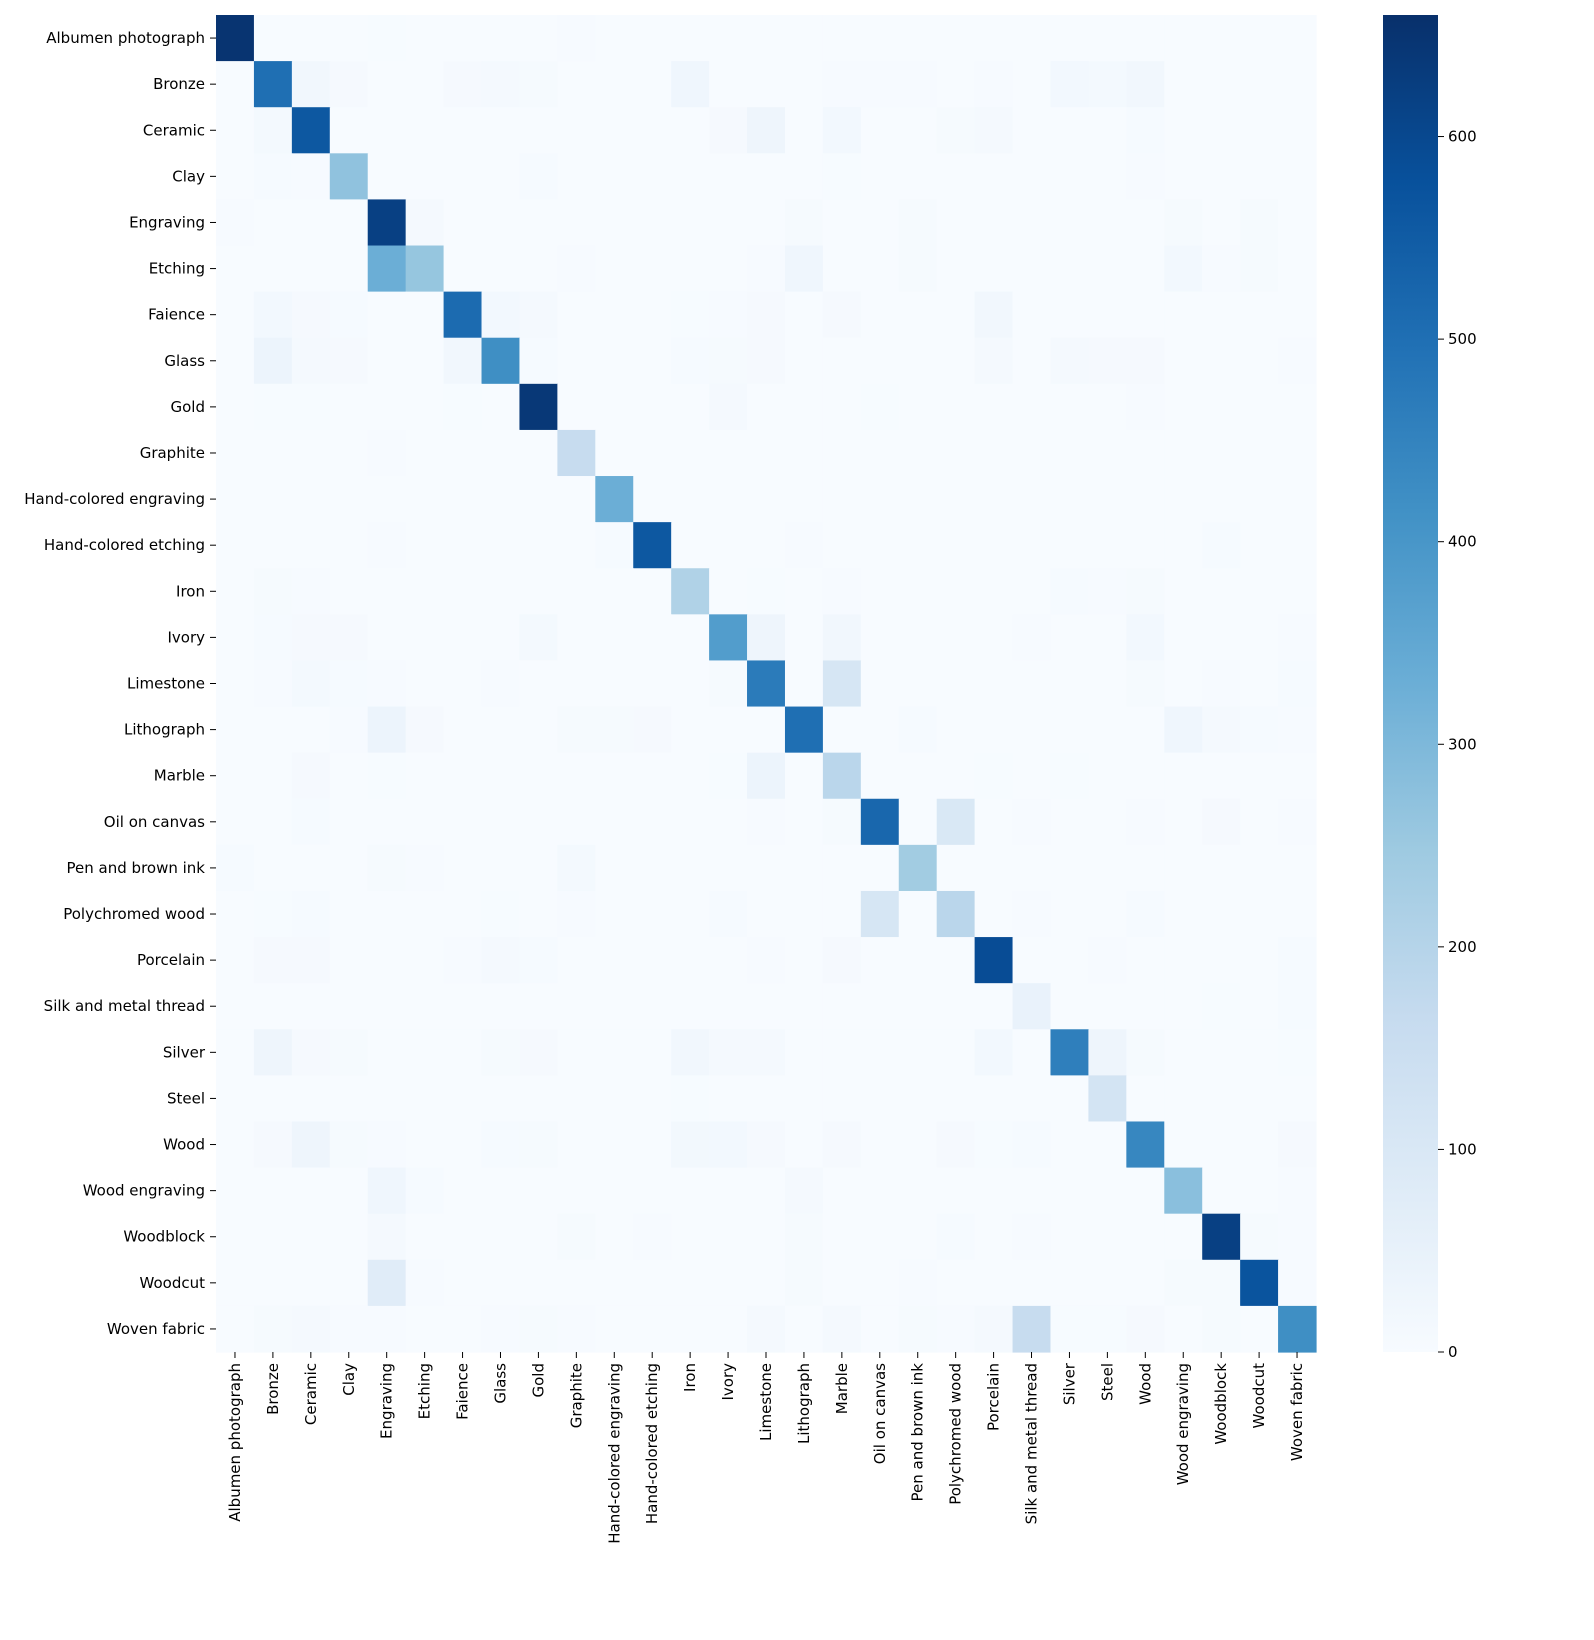 This screenshot has height=1640, width=1594. What do you see at coordinates (1462, 947) in the screenshot?
I see `colorbar-tick-label: 200` at bounding box center [1462, 947].